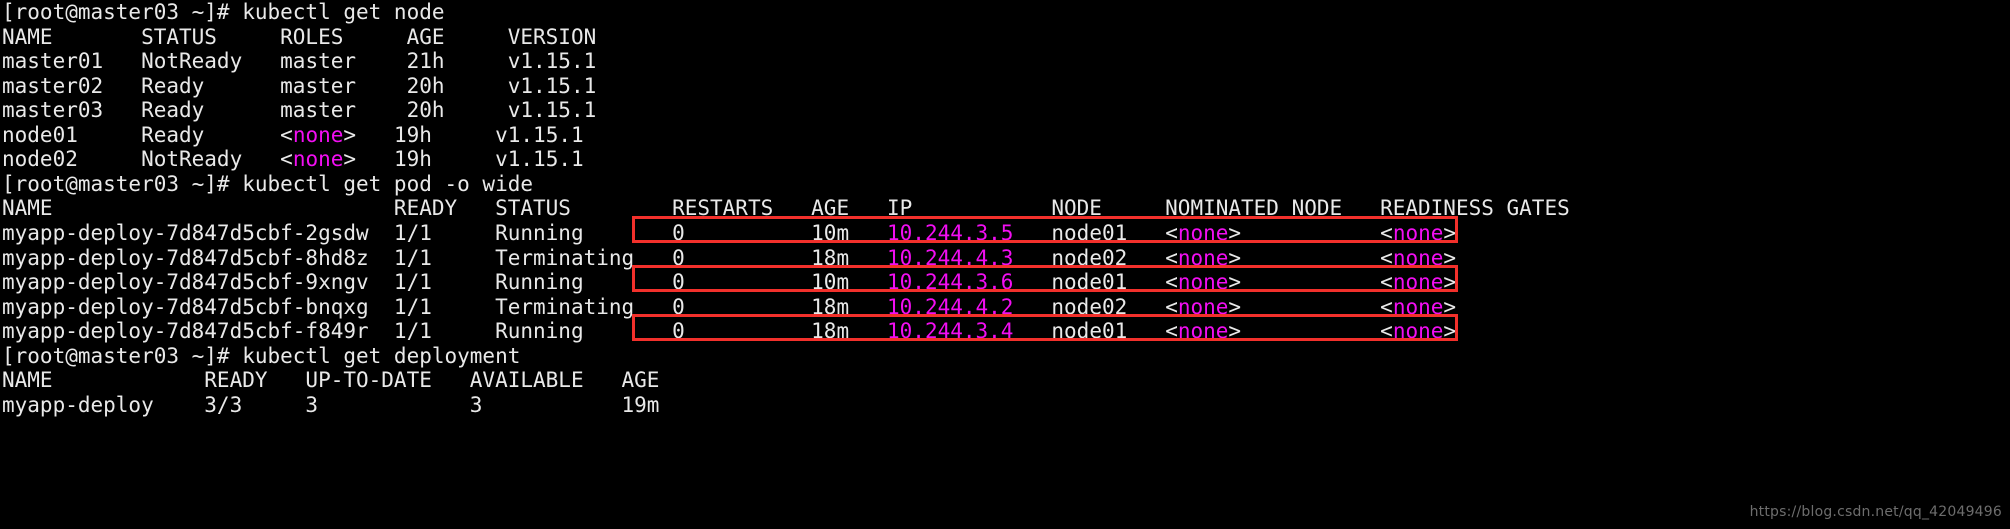  Describe the element at coordinates (969, 232) in the screenshot. I see `pod-ip: 10.244.3.5` at that location.